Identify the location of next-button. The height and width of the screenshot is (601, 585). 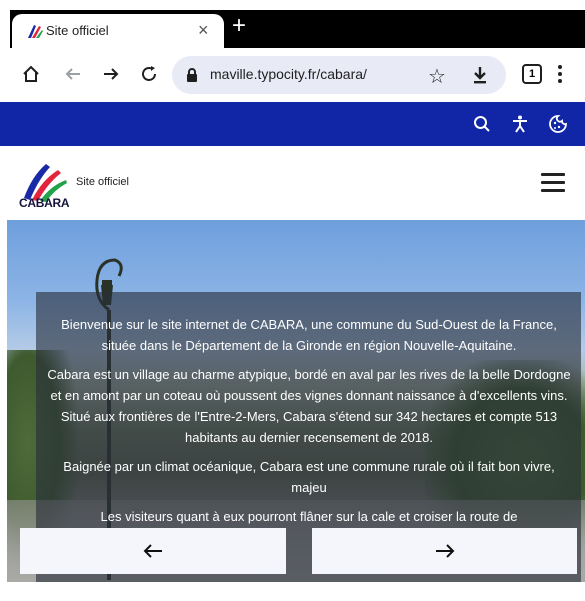
(444, 551).